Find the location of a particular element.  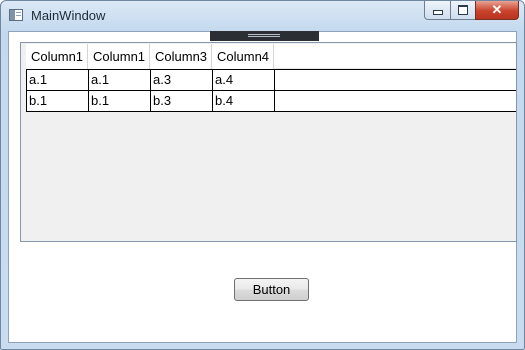

table-row: b.1 b.1 b.3 b.4 is located at coordinates (271, 101).